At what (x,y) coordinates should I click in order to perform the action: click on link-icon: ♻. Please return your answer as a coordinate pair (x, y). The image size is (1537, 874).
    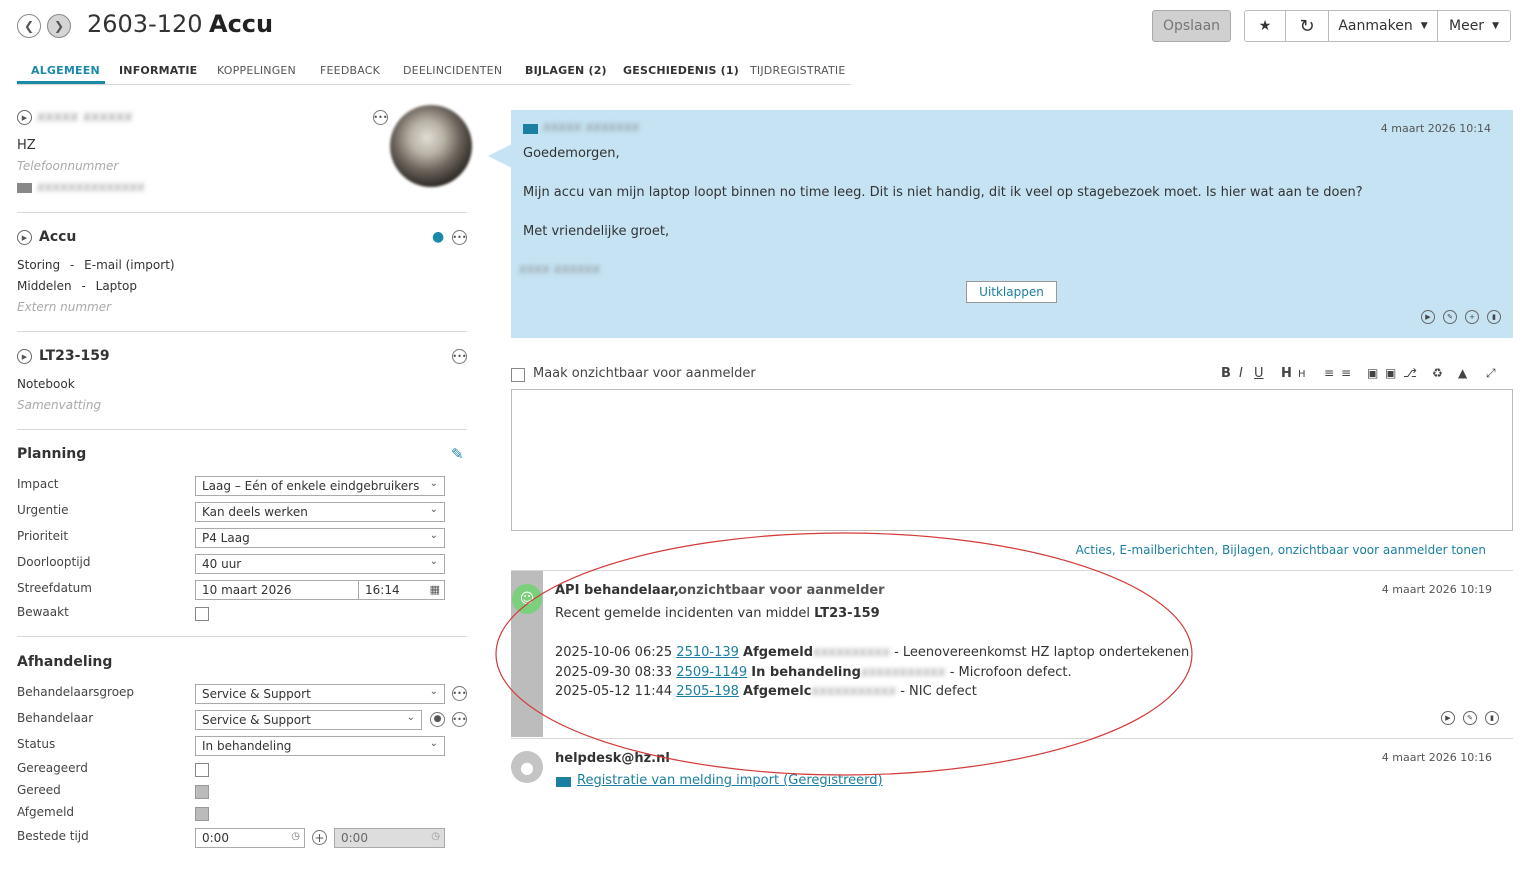
    Looking at the image, I should click on (1437, 373).